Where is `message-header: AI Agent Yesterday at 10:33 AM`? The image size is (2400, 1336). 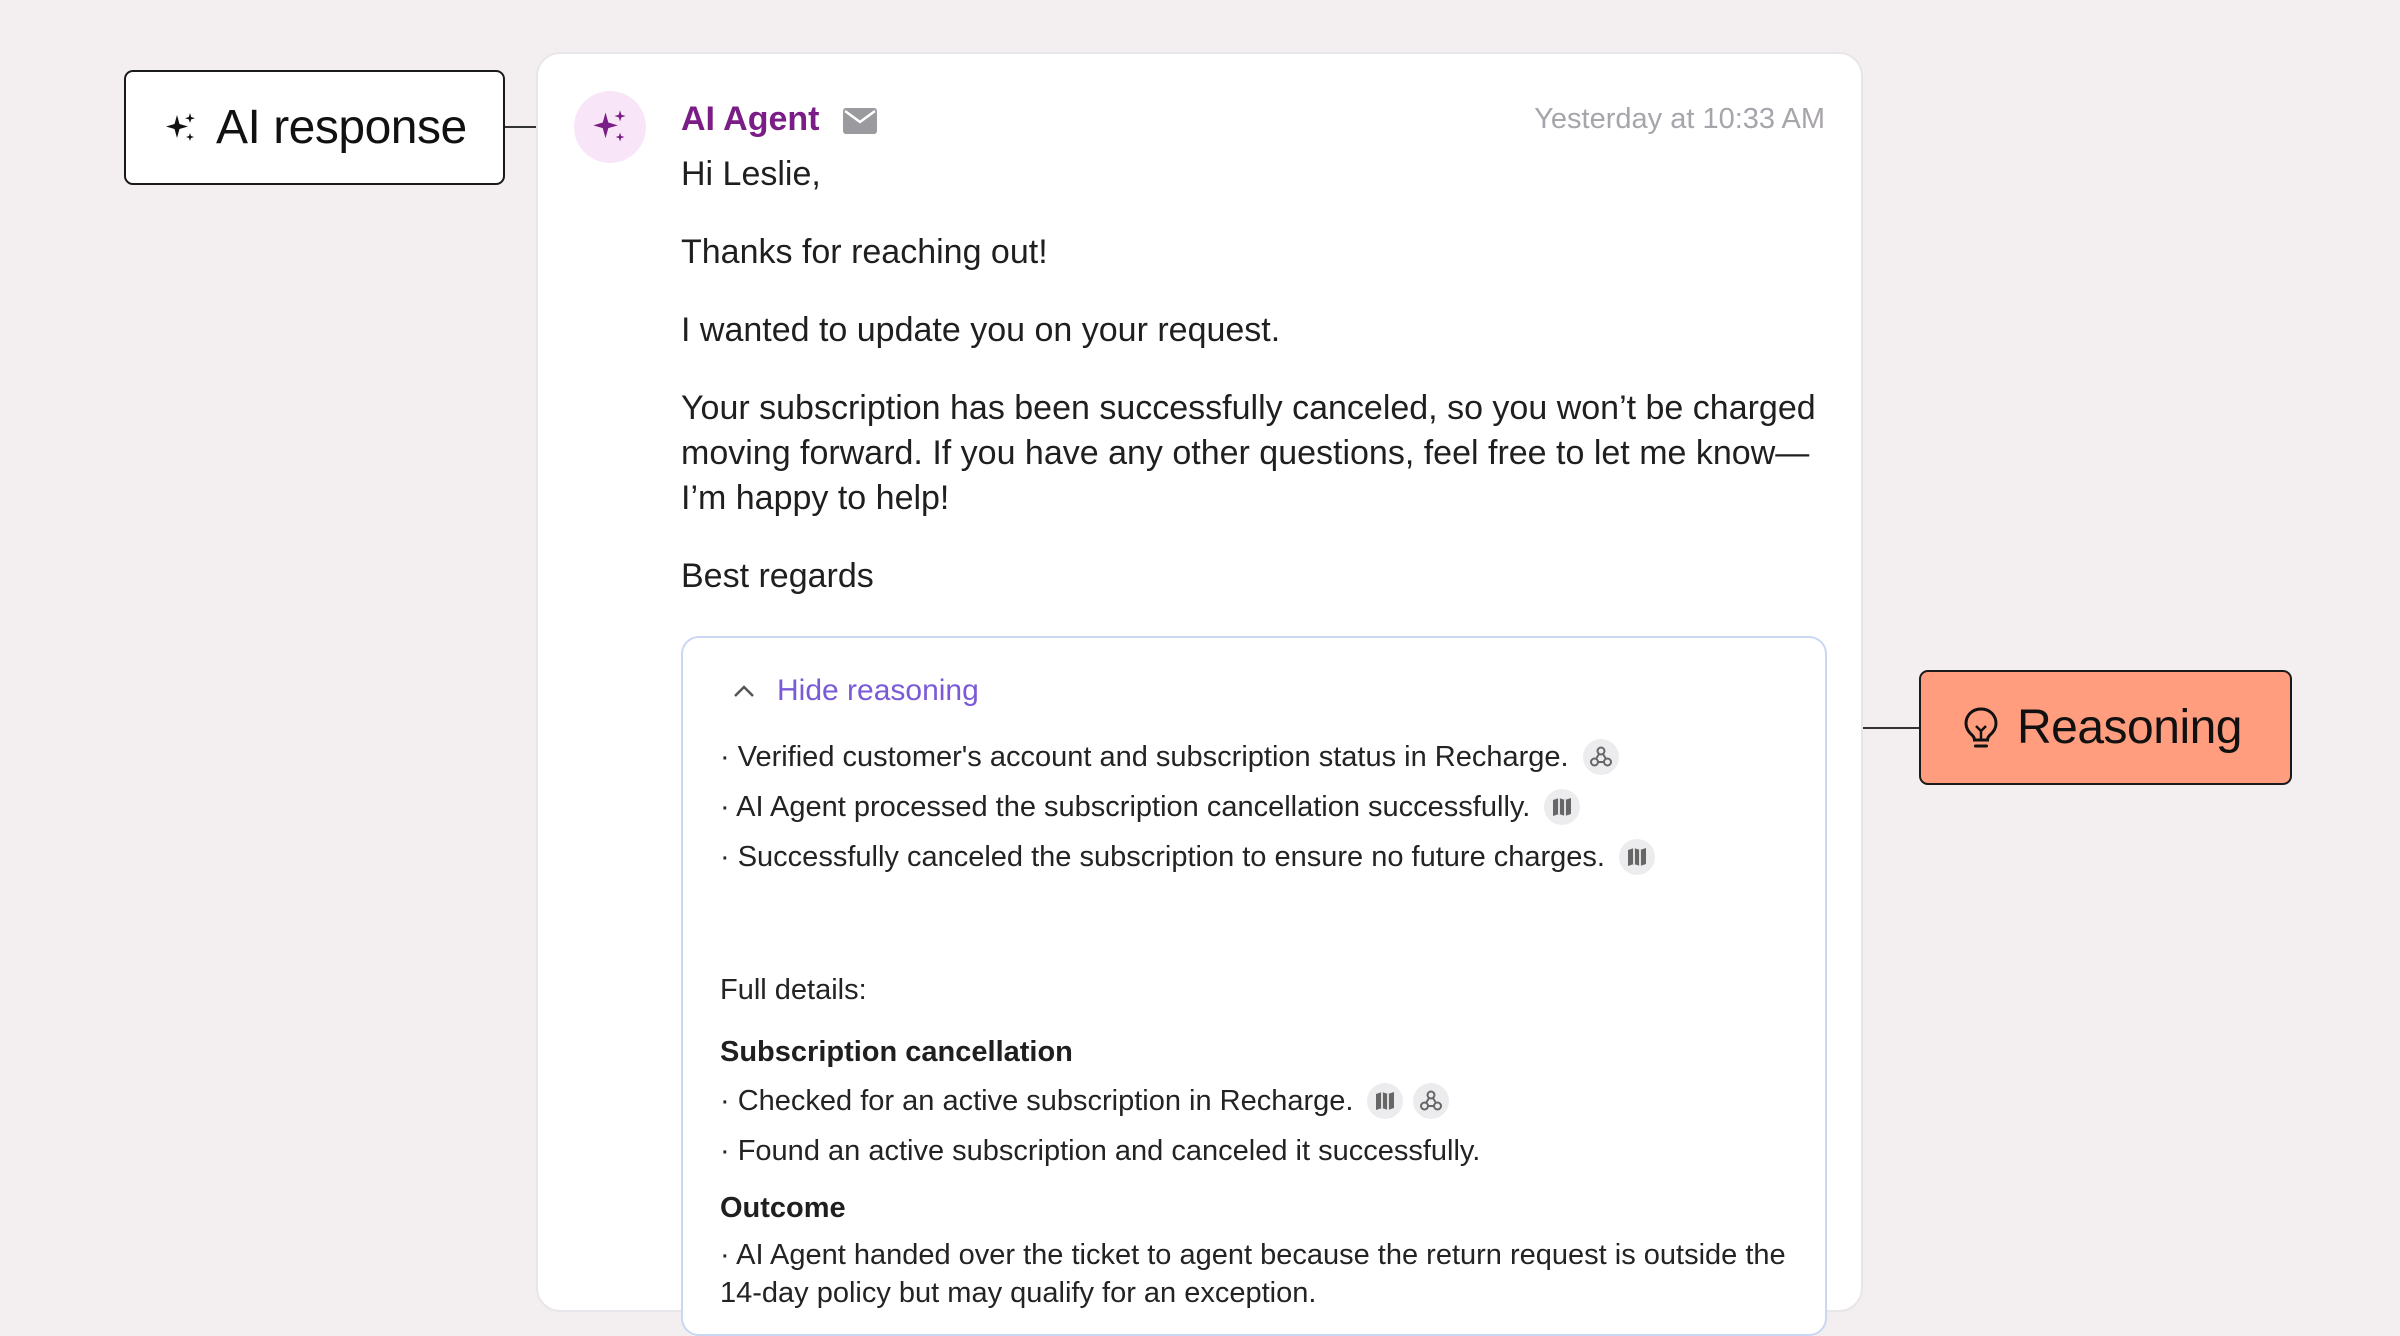 message-header: AI Agent Yesterday at 10:33 AM is located at coordinates (1253, 120).